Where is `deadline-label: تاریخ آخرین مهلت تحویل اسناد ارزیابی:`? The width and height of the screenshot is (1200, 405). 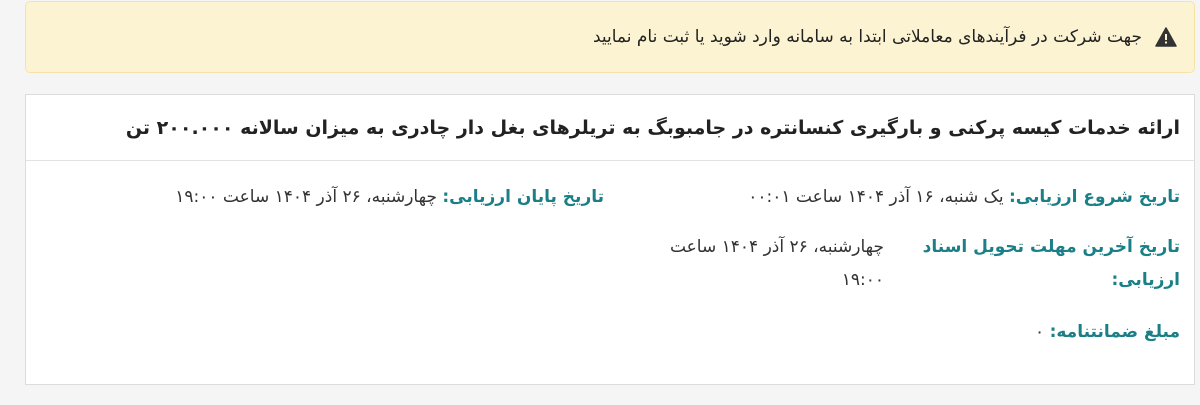
deadline-label: تاریخ آخرین مهلت تحویل اسناد ارزیابی: is located at coordinates (1051, 263).